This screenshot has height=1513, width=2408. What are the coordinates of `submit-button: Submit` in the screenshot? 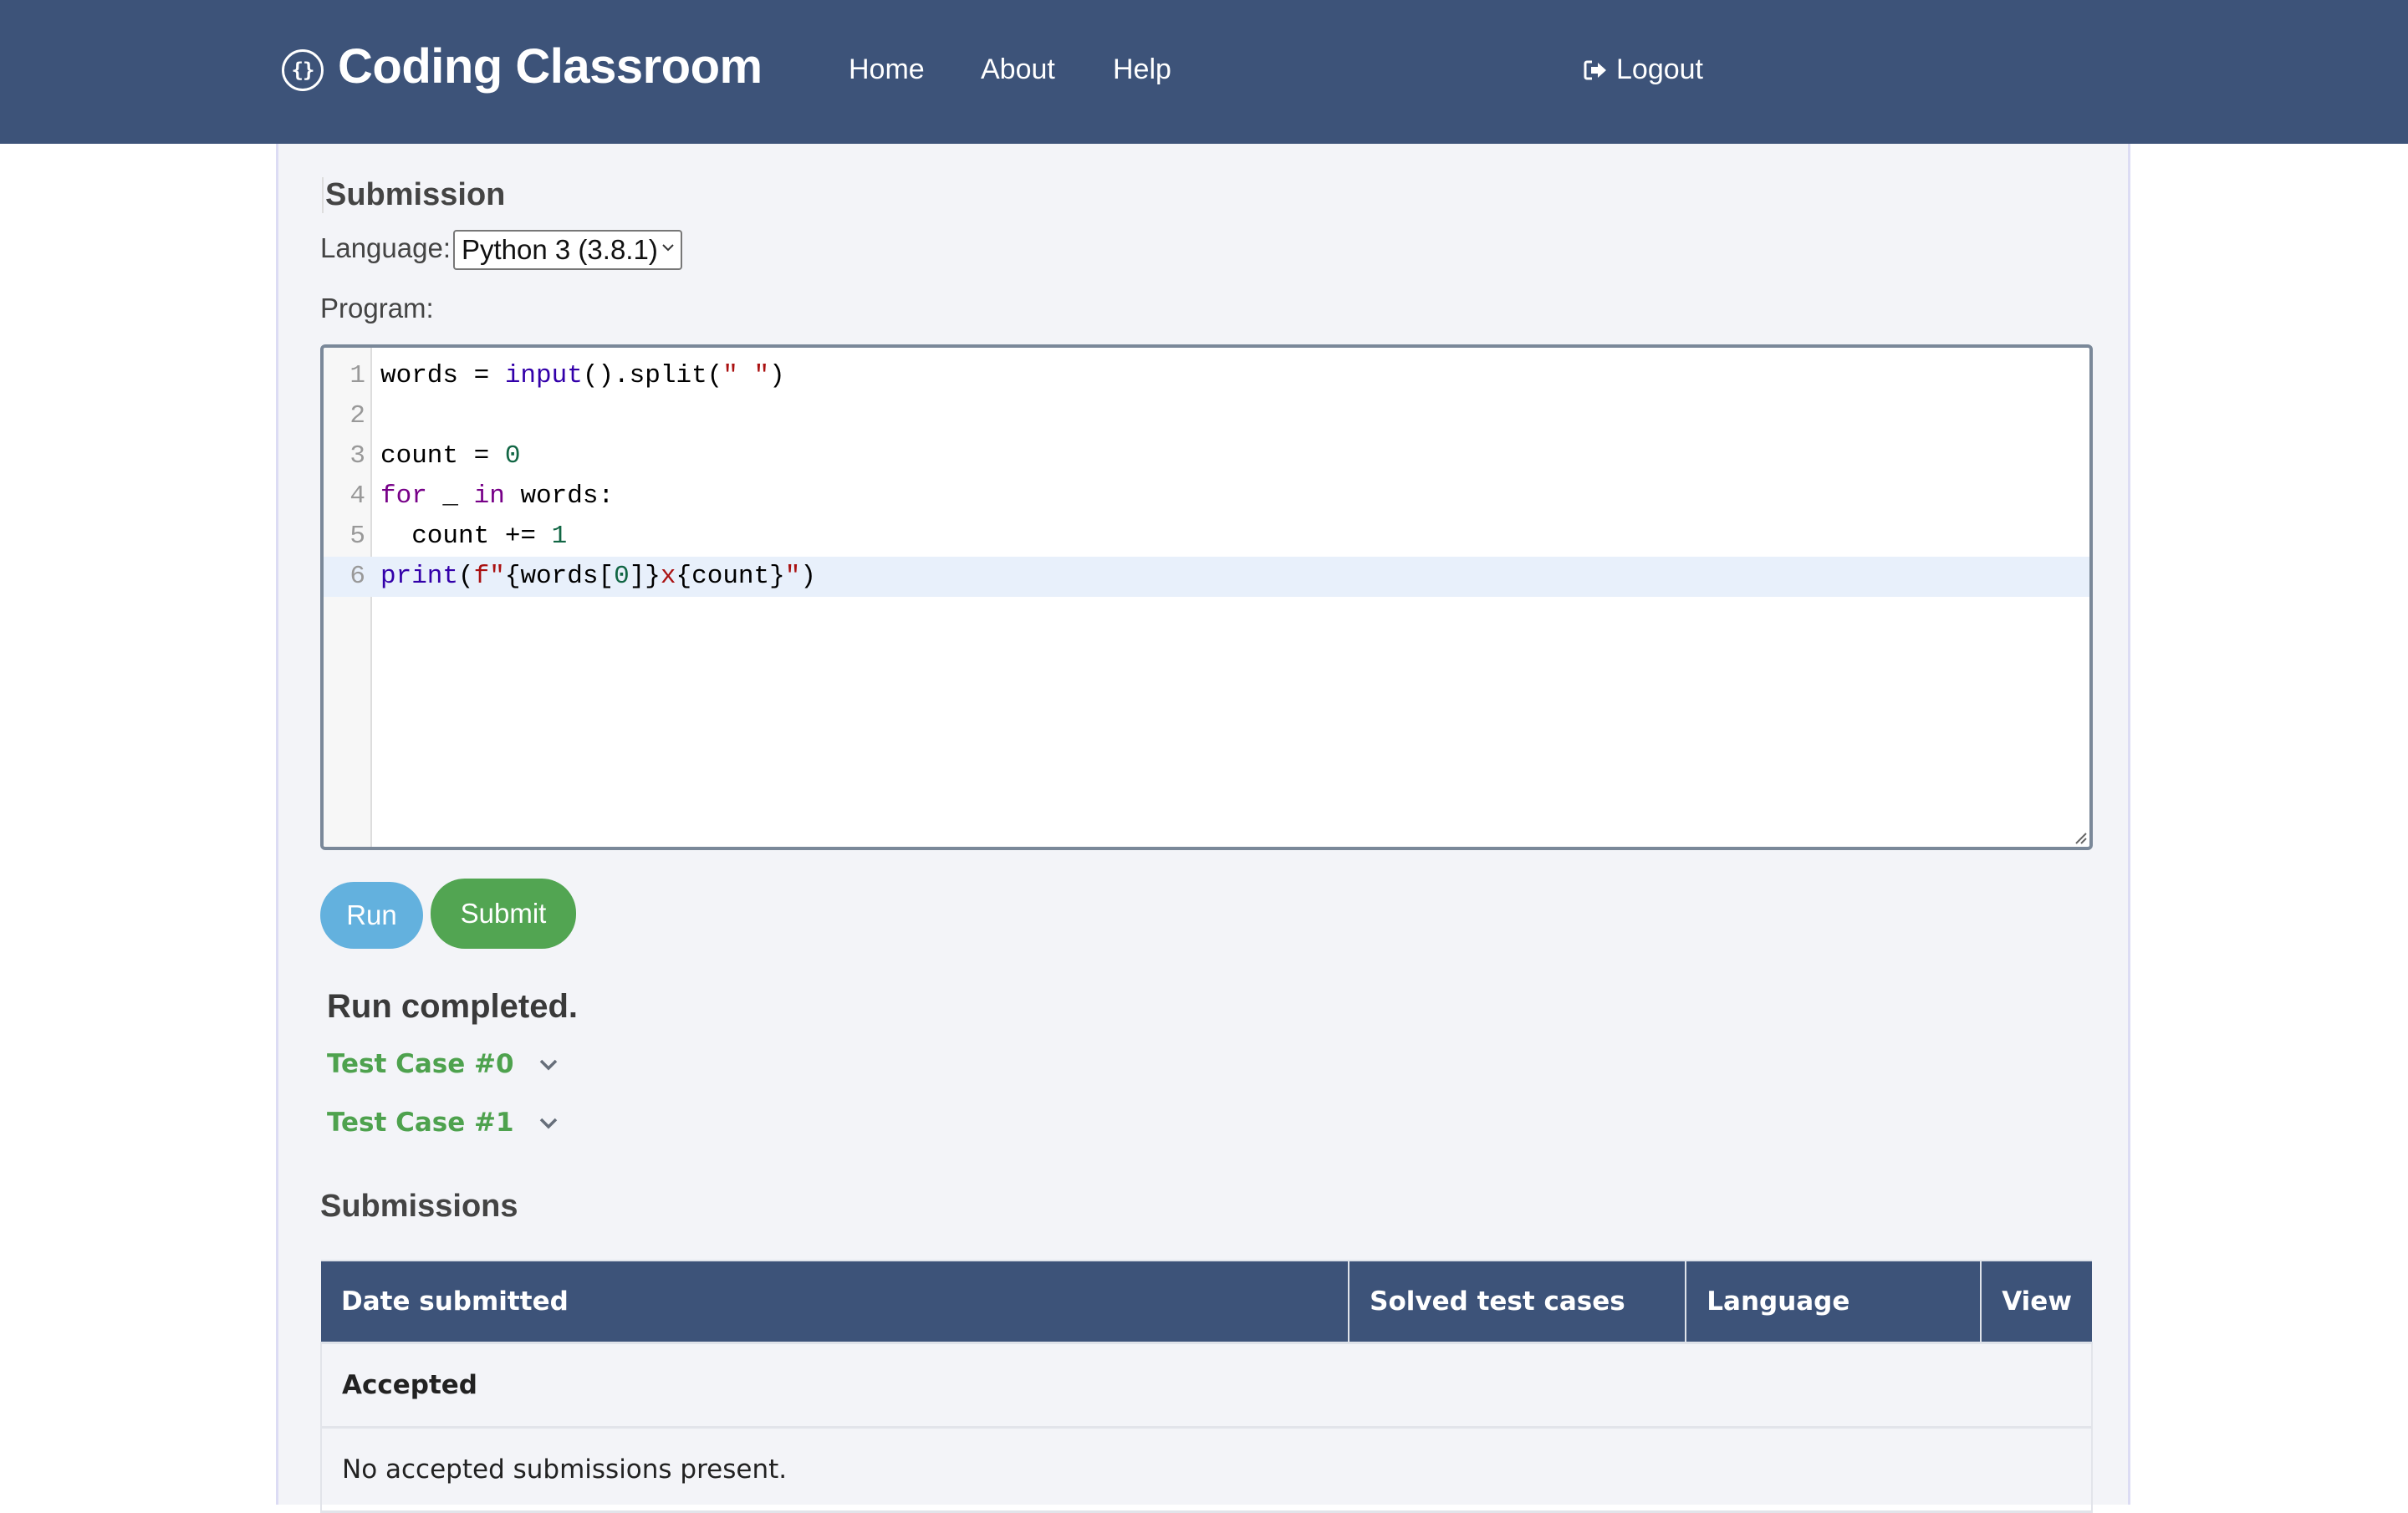 It's located at (504, 914).